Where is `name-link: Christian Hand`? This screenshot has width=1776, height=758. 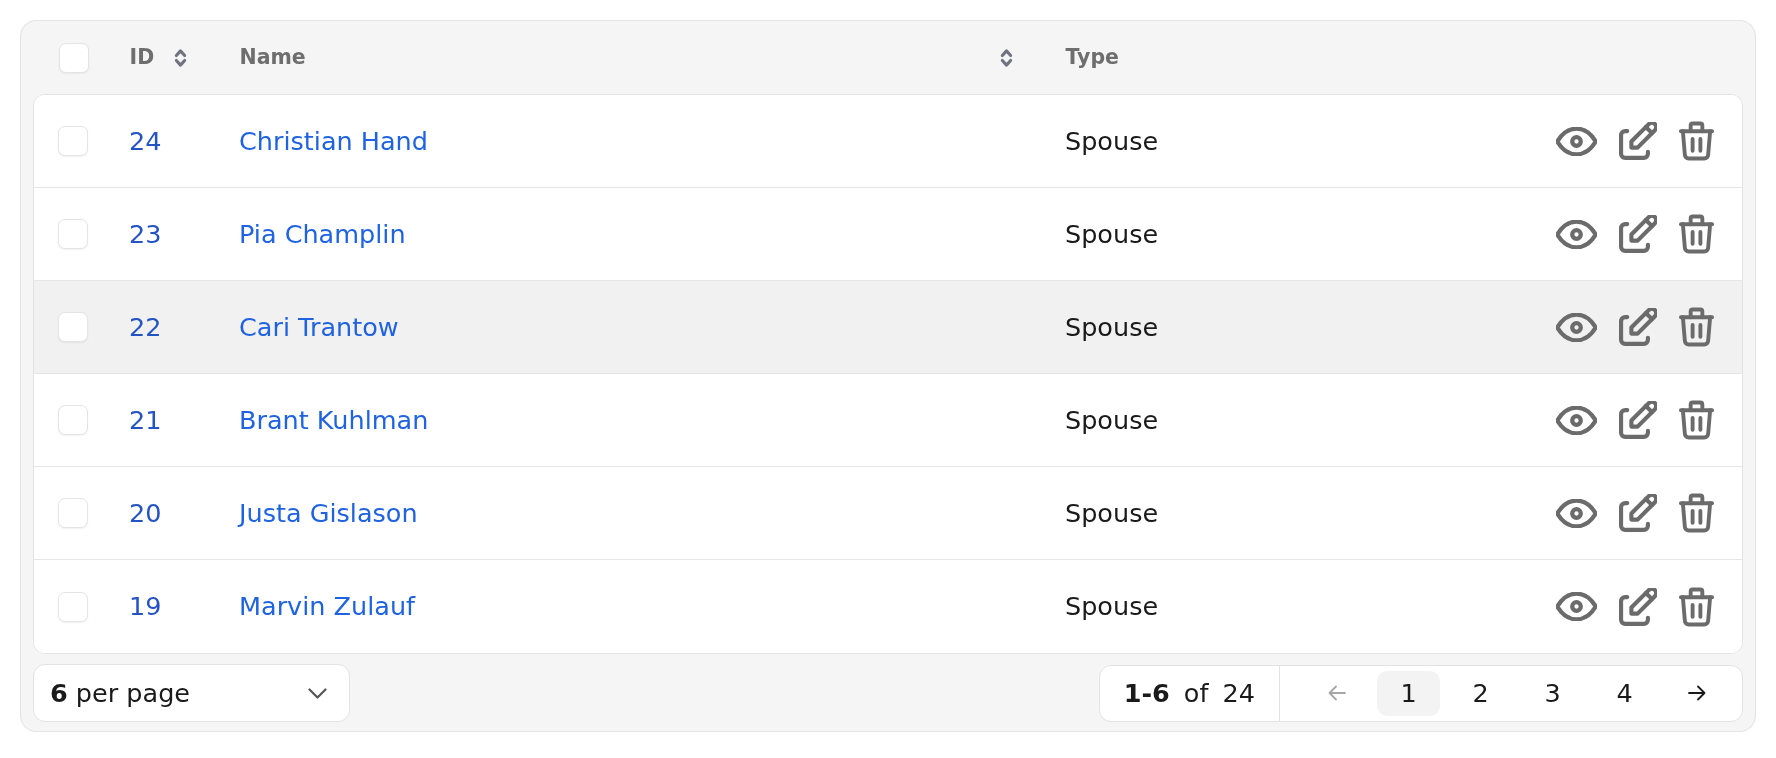
name-link: Christian Hand is located at coordinates (333, 140).